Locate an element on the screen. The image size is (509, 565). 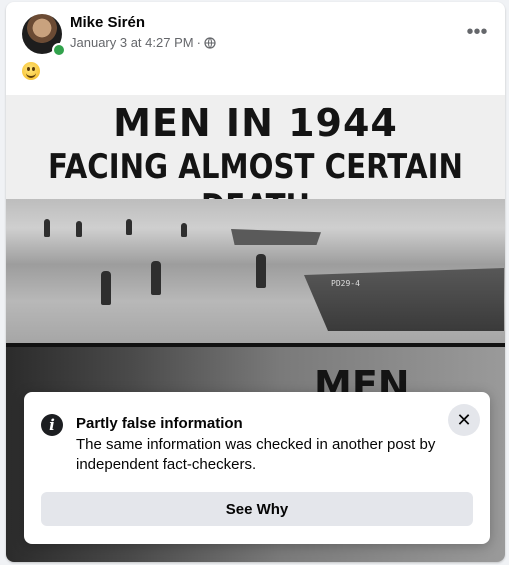
boat-marking: PD29-4 is located at coordinates (345, 283).